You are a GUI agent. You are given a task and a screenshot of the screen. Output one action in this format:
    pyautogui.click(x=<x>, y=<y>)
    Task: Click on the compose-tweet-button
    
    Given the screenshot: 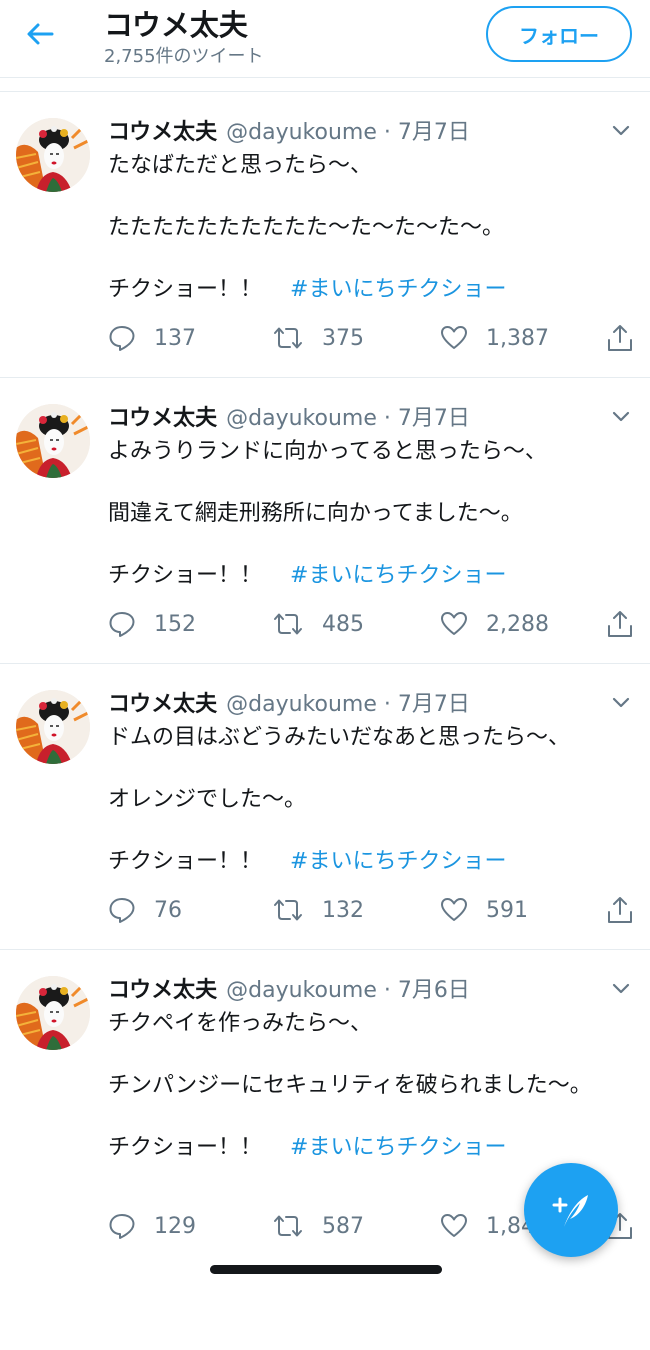 What is the action you would take?
    pyautogui.click(x=571, y=1210)
    